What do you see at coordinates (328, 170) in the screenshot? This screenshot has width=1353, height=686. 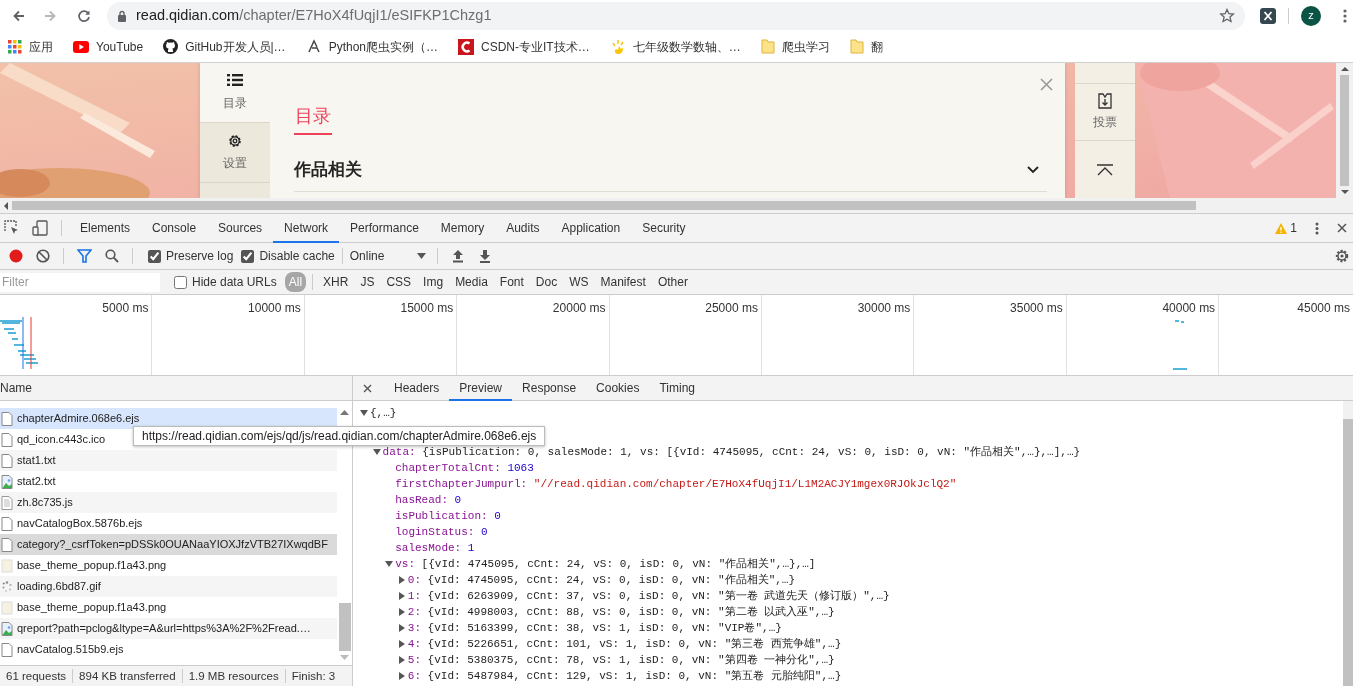 I see `section-title: 作品相关` at bounding box center [328, 170].